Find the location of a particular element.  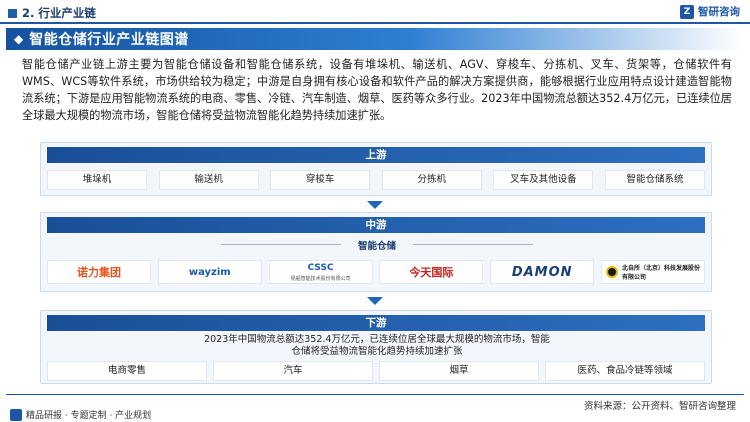

subtitle-line-right is located at coordinates (473, 244).